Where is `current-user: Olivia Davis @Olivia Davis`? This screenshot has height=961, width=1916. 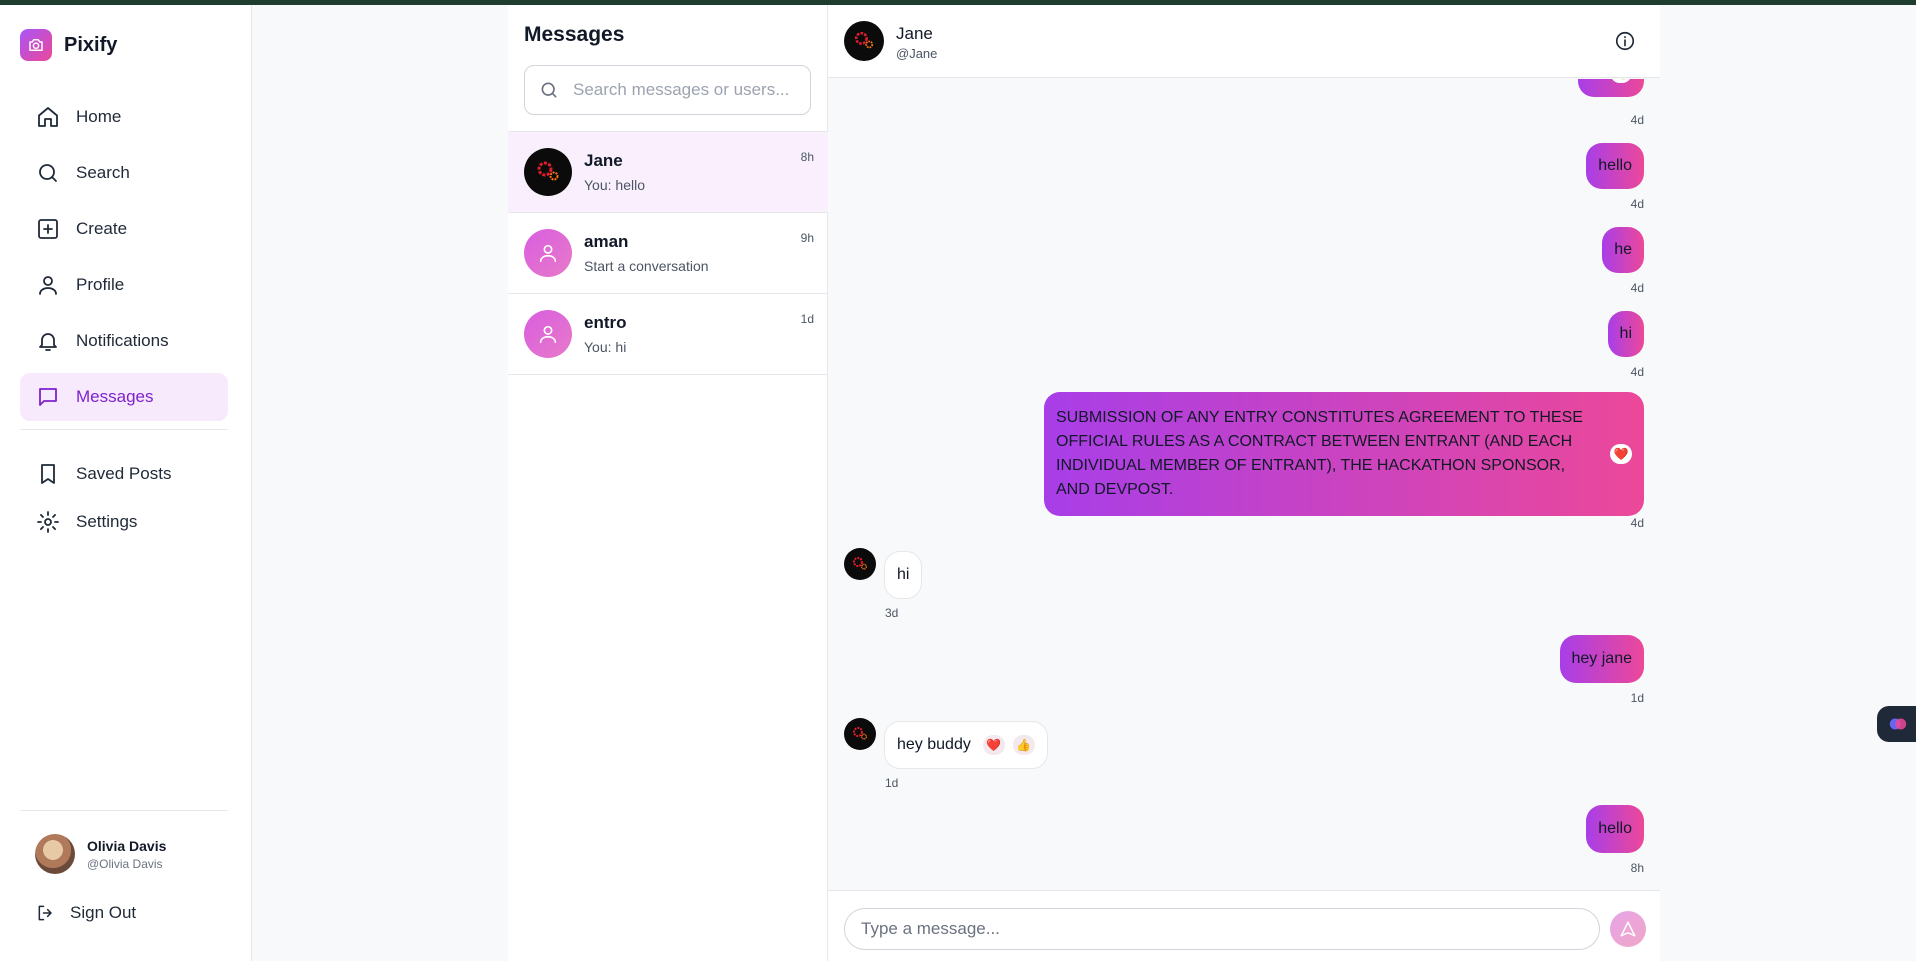
current-user: Olivia Davis @Olivia Davis is located at coordinates (100, 854).